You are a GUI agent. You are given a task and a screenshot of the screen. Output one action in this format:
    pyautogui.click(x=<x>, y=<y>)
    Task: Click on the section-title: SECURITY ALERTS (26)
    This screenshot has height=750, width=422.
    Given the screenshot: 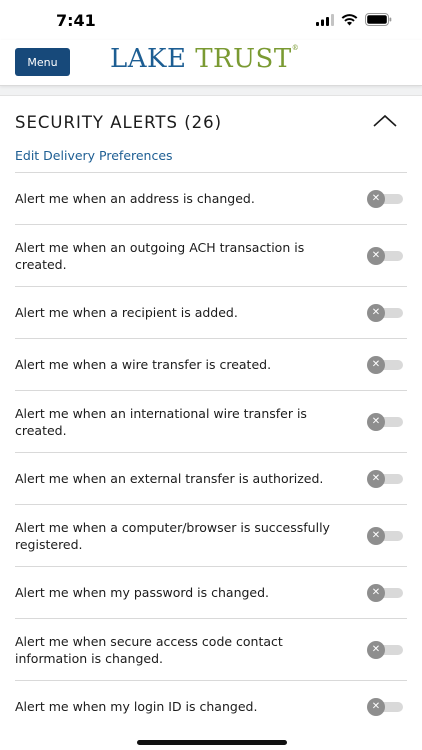 What is the action you would take?
    pyautogui.click(x=119, y=122)
    